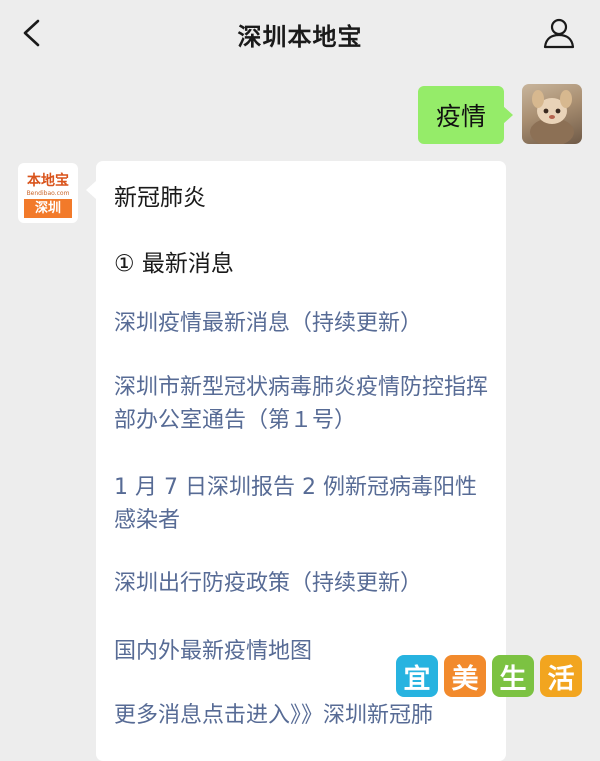 This screenshot has width=600, height=761. I want to click on profile-icon, so click(559, 33).